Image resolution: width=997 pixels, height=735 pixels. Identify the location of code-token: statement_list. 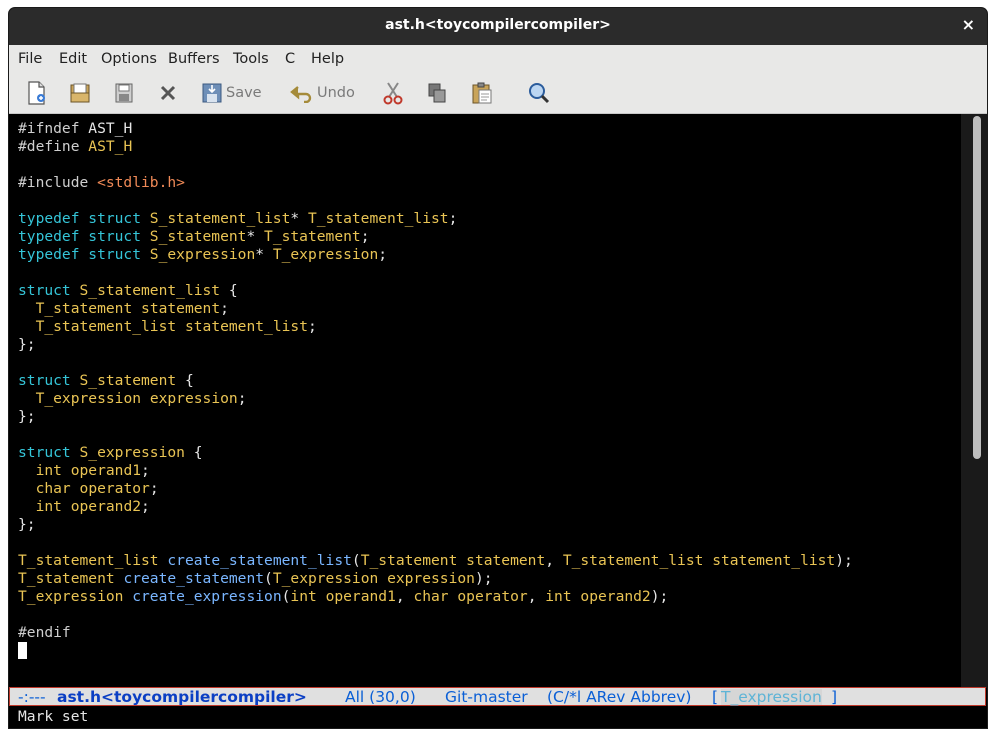
(774, 560).